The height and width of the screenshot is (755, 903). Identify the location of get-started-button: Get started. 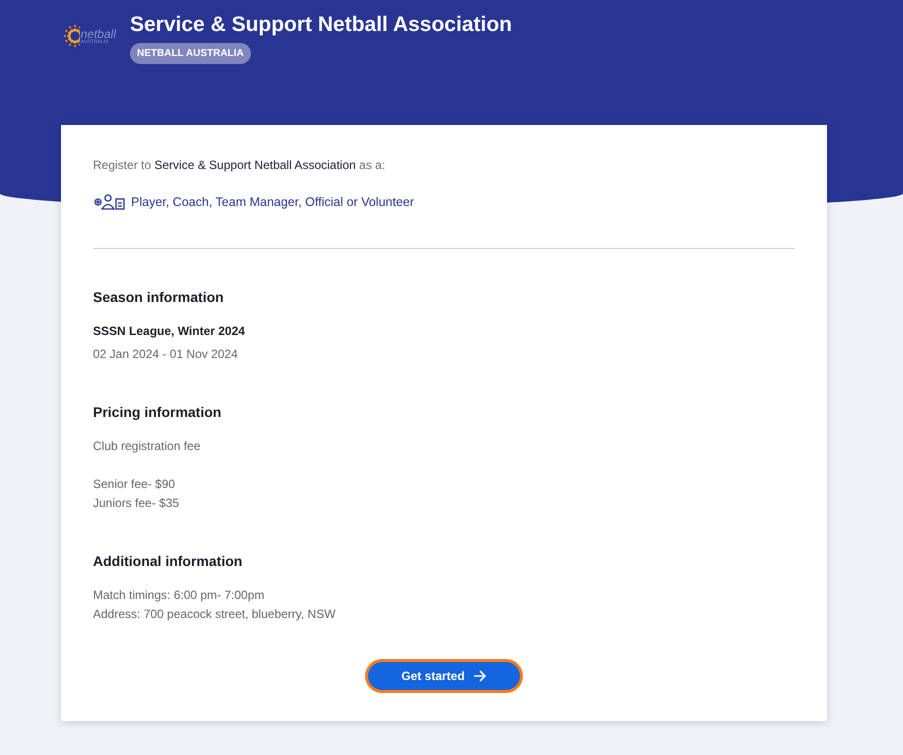
(444, 676).